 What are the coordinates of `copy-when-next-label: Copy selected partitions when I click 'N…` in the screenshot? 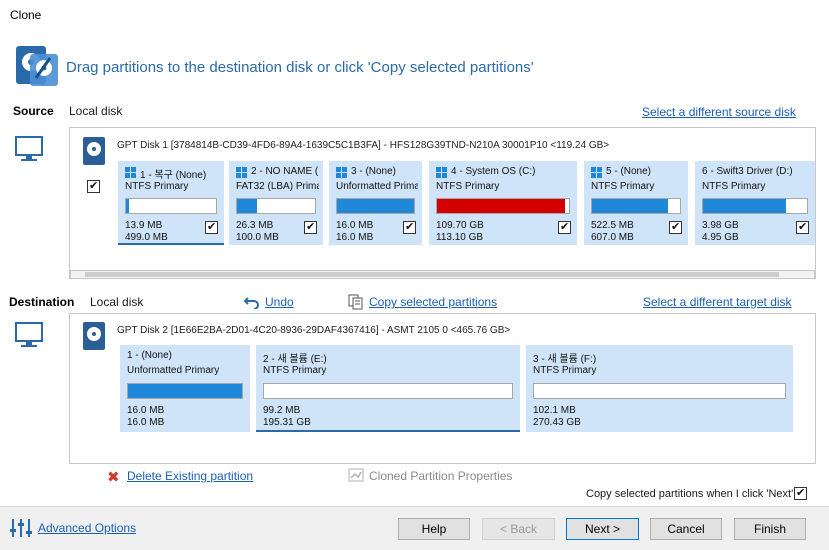 It's located at (690, 494).